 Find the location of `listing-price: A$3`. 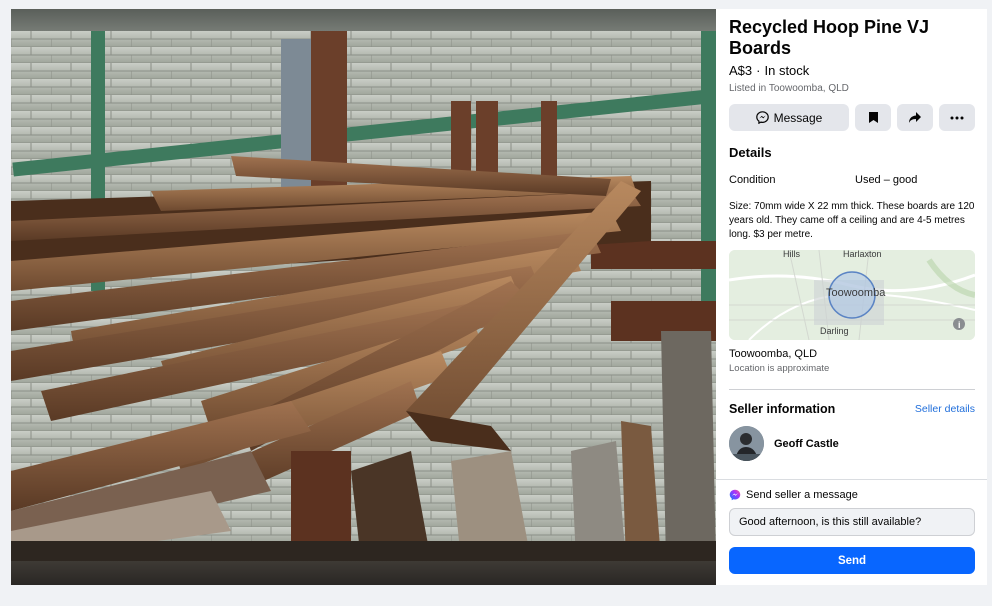

listing-price: A$3 is located at coordinates (741, 70).